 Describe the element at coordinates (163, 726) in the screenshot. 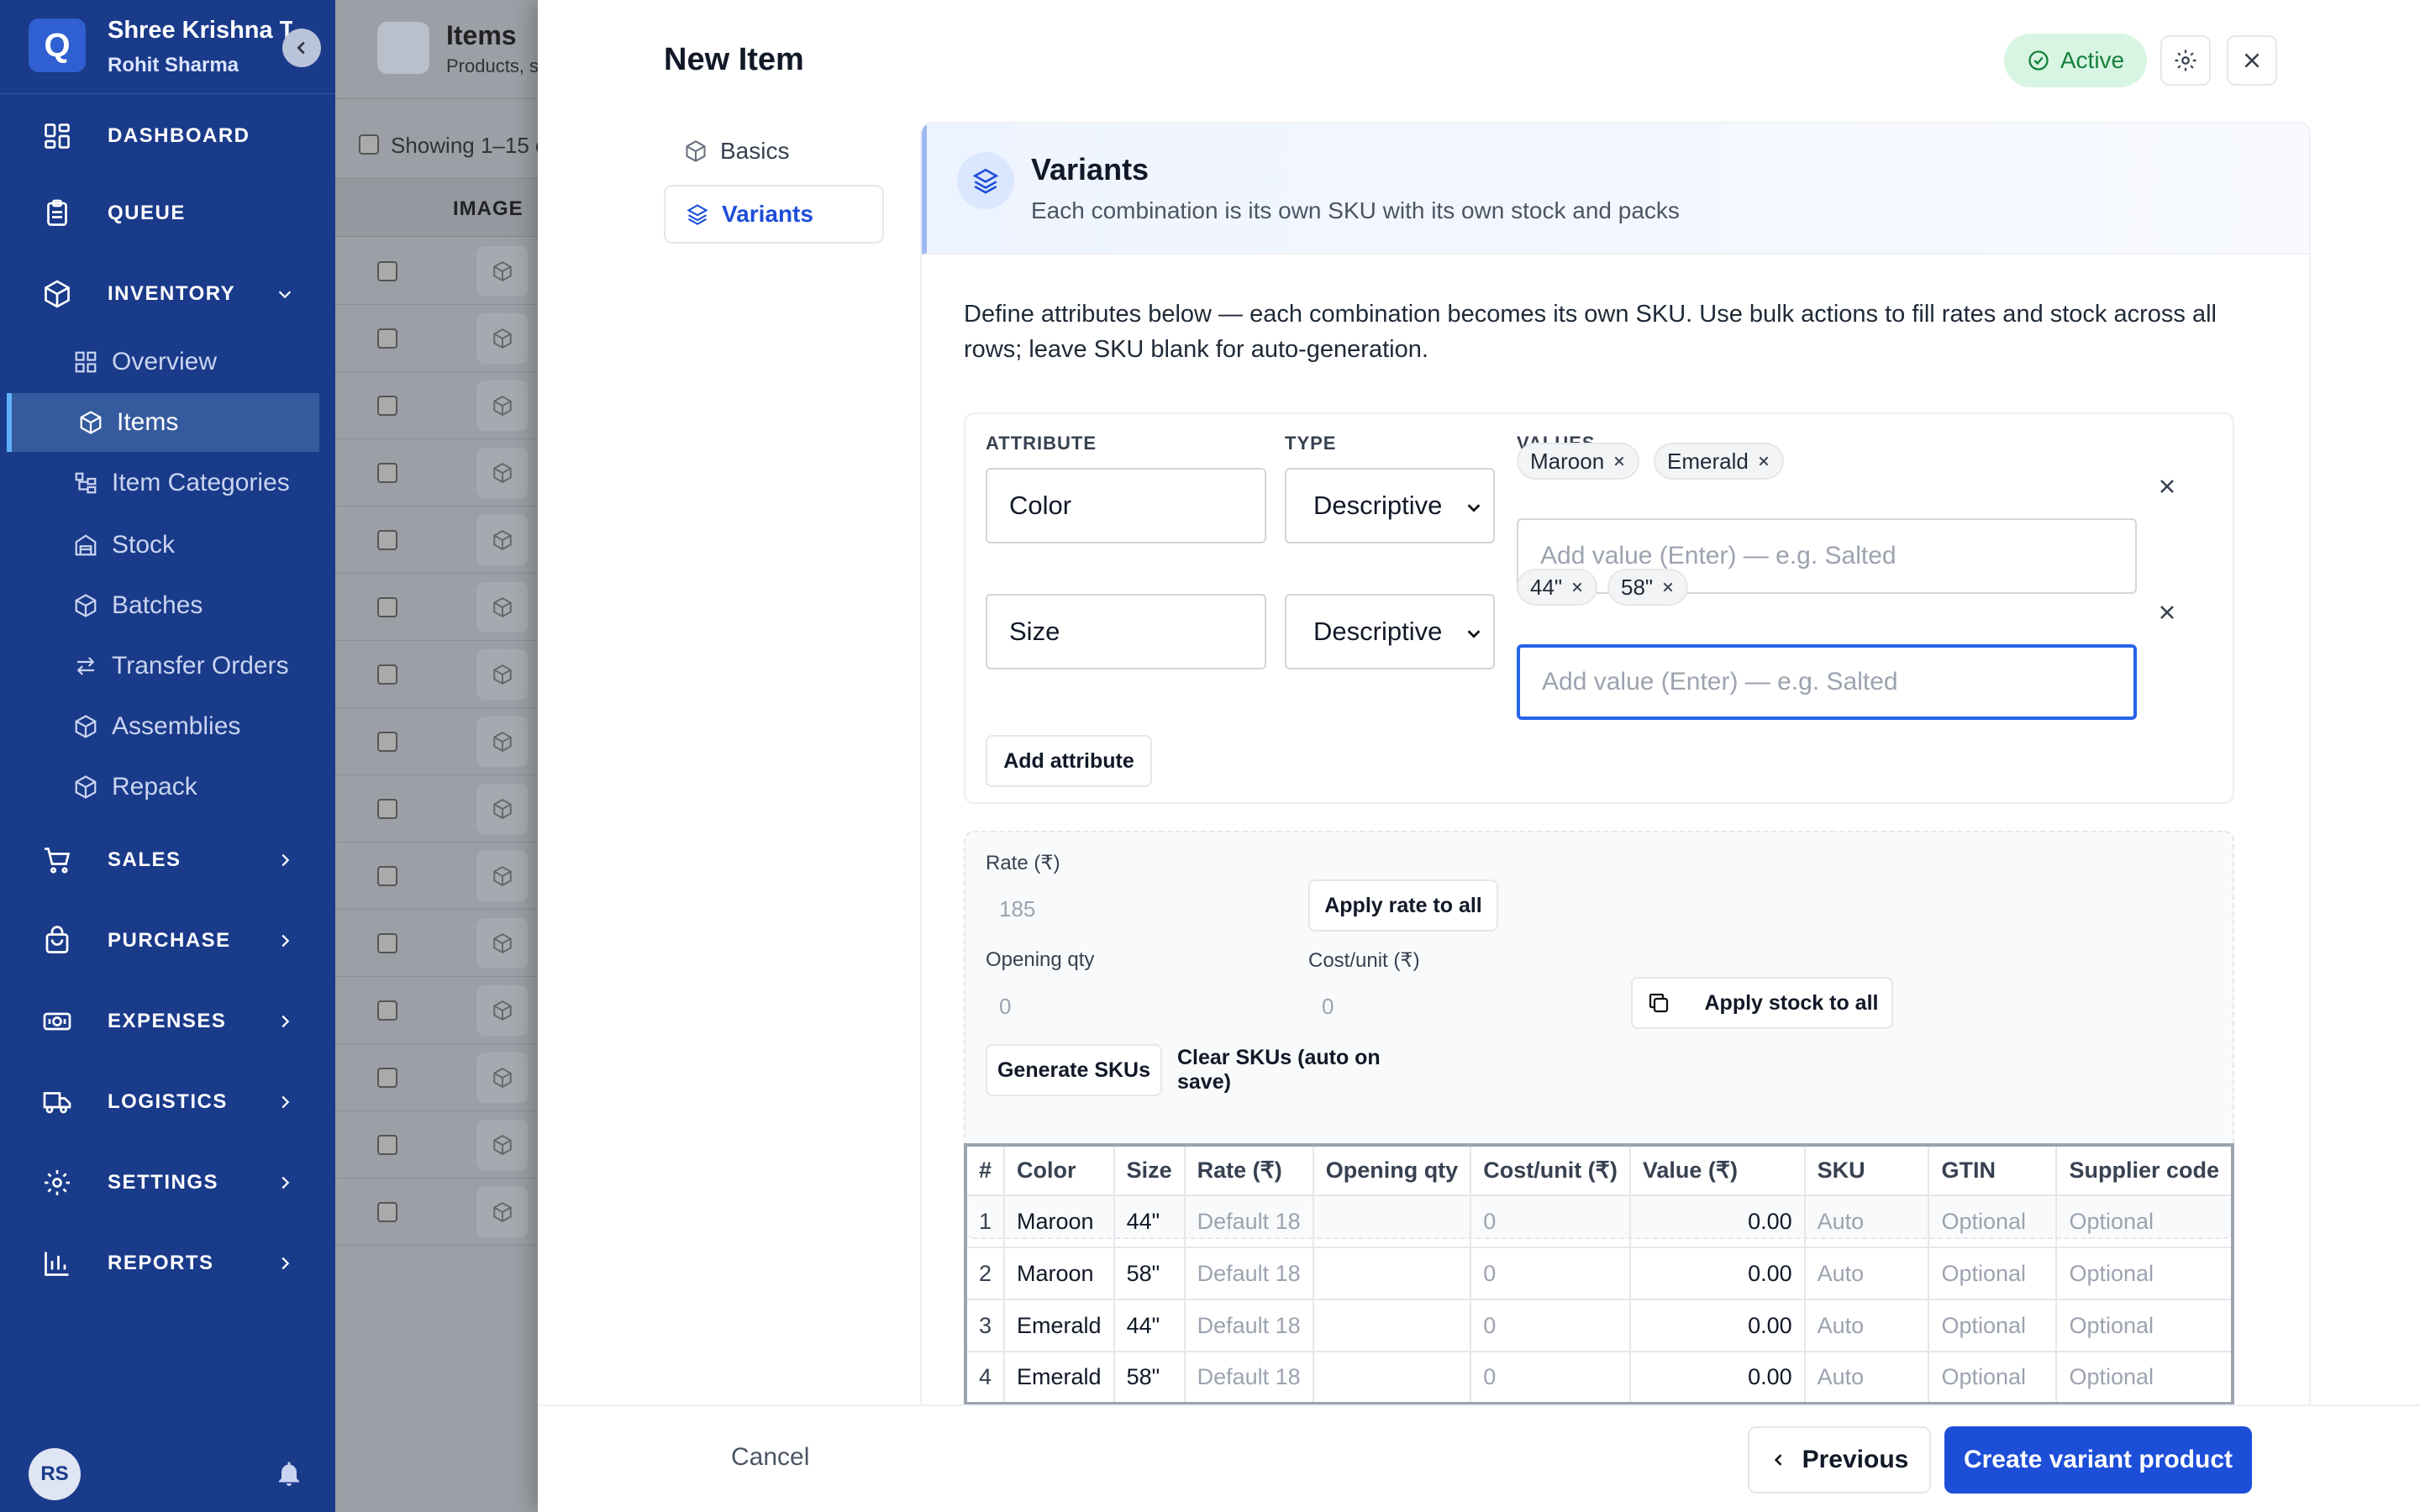

I see `sidebar-item-assemblies: Assemblies` at that location.